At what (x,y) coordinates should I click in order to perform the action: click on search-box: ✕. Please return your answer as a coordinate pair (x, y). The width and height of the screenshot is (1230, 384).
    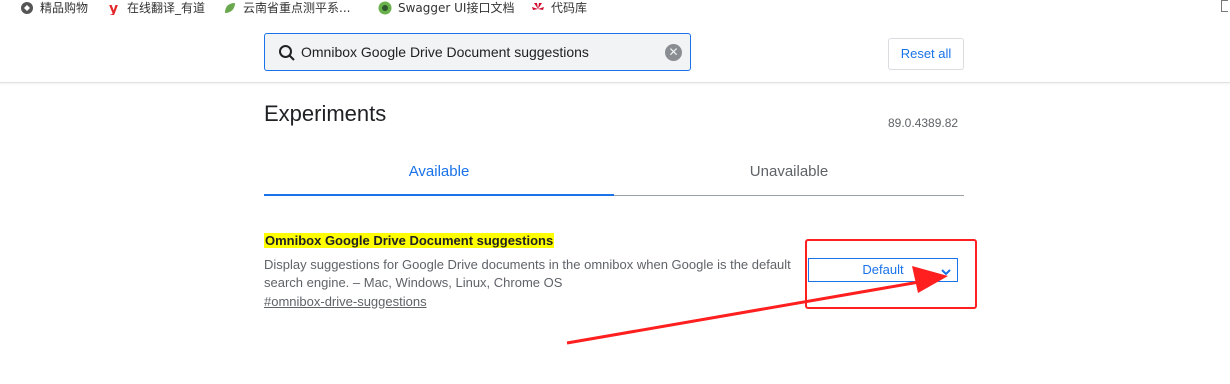
    Looking at the image, I should click on (477, 52).